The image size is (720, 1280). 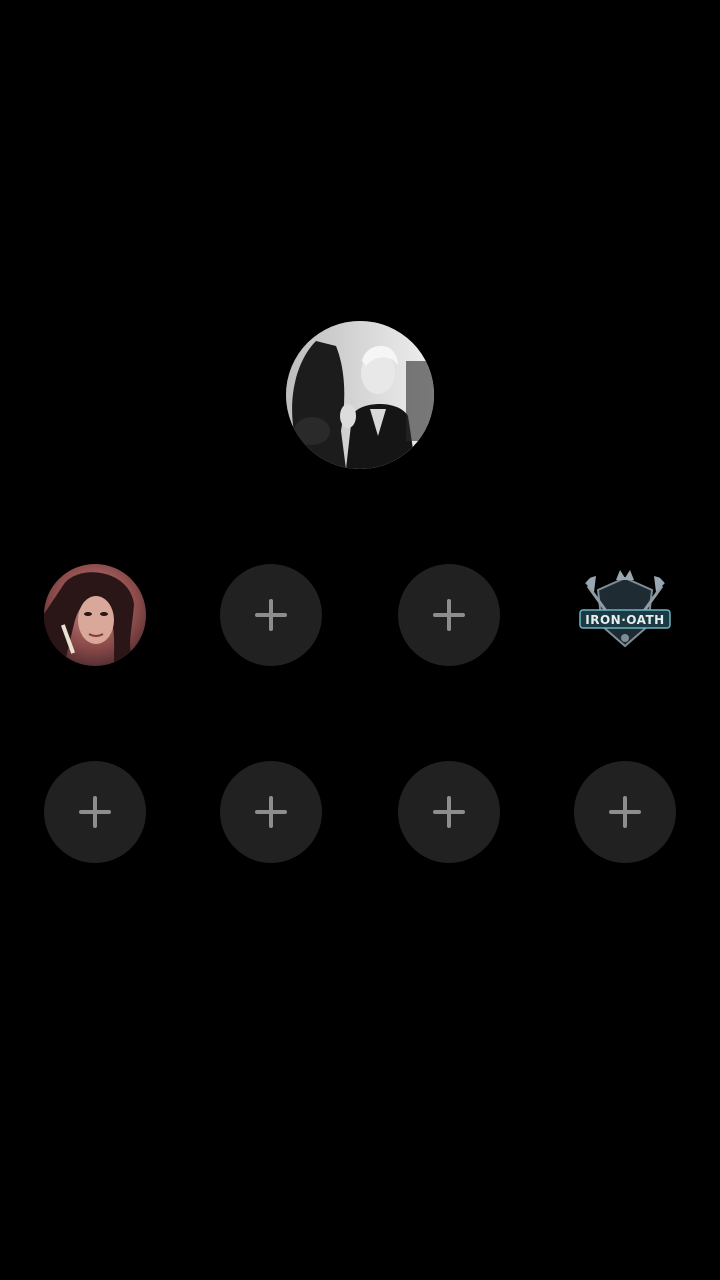 I want to click on seat-3-empty, so click(x=449, y=615).